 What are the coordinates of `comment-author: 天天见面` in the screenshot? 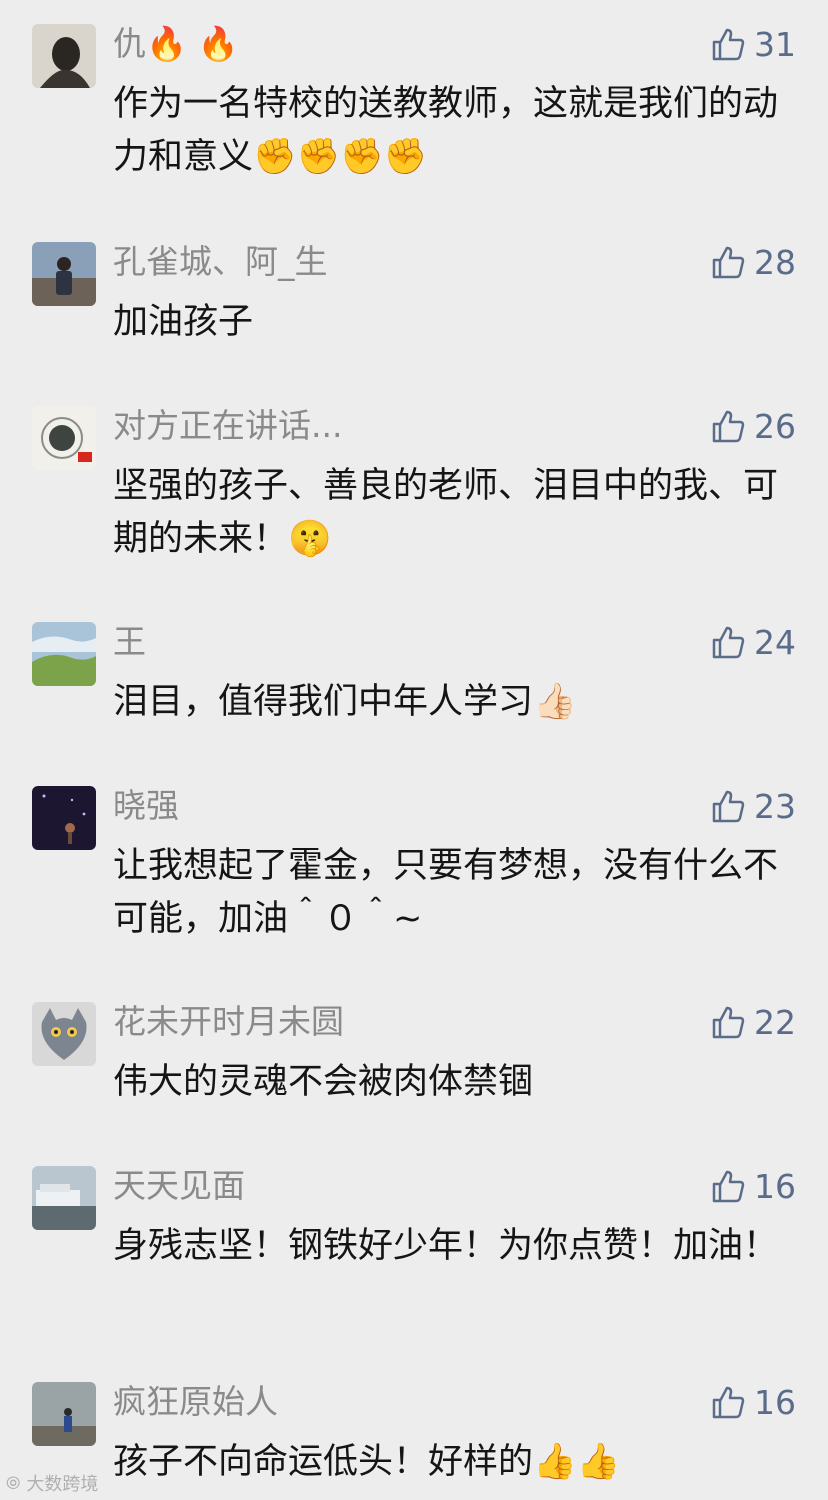 It's located at (179, 1186).